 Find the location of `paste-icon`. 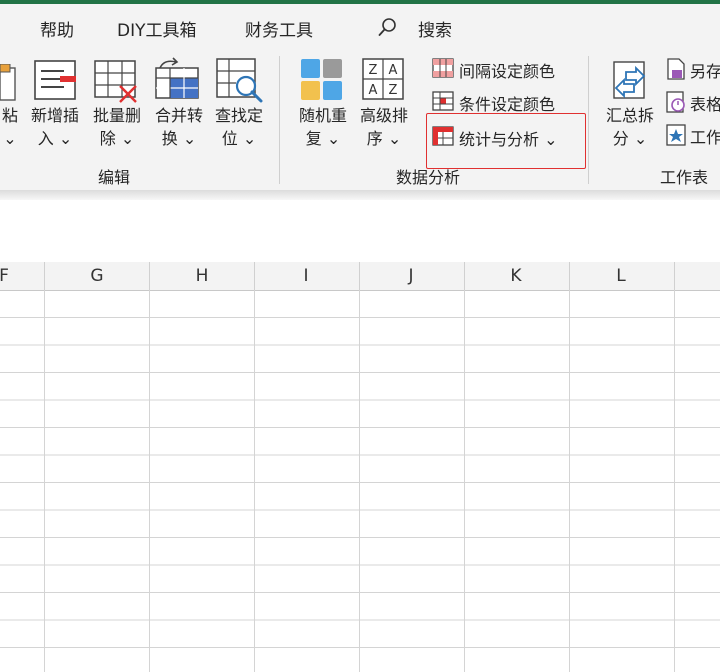

paste-icon is located at coordinates (9, 83).